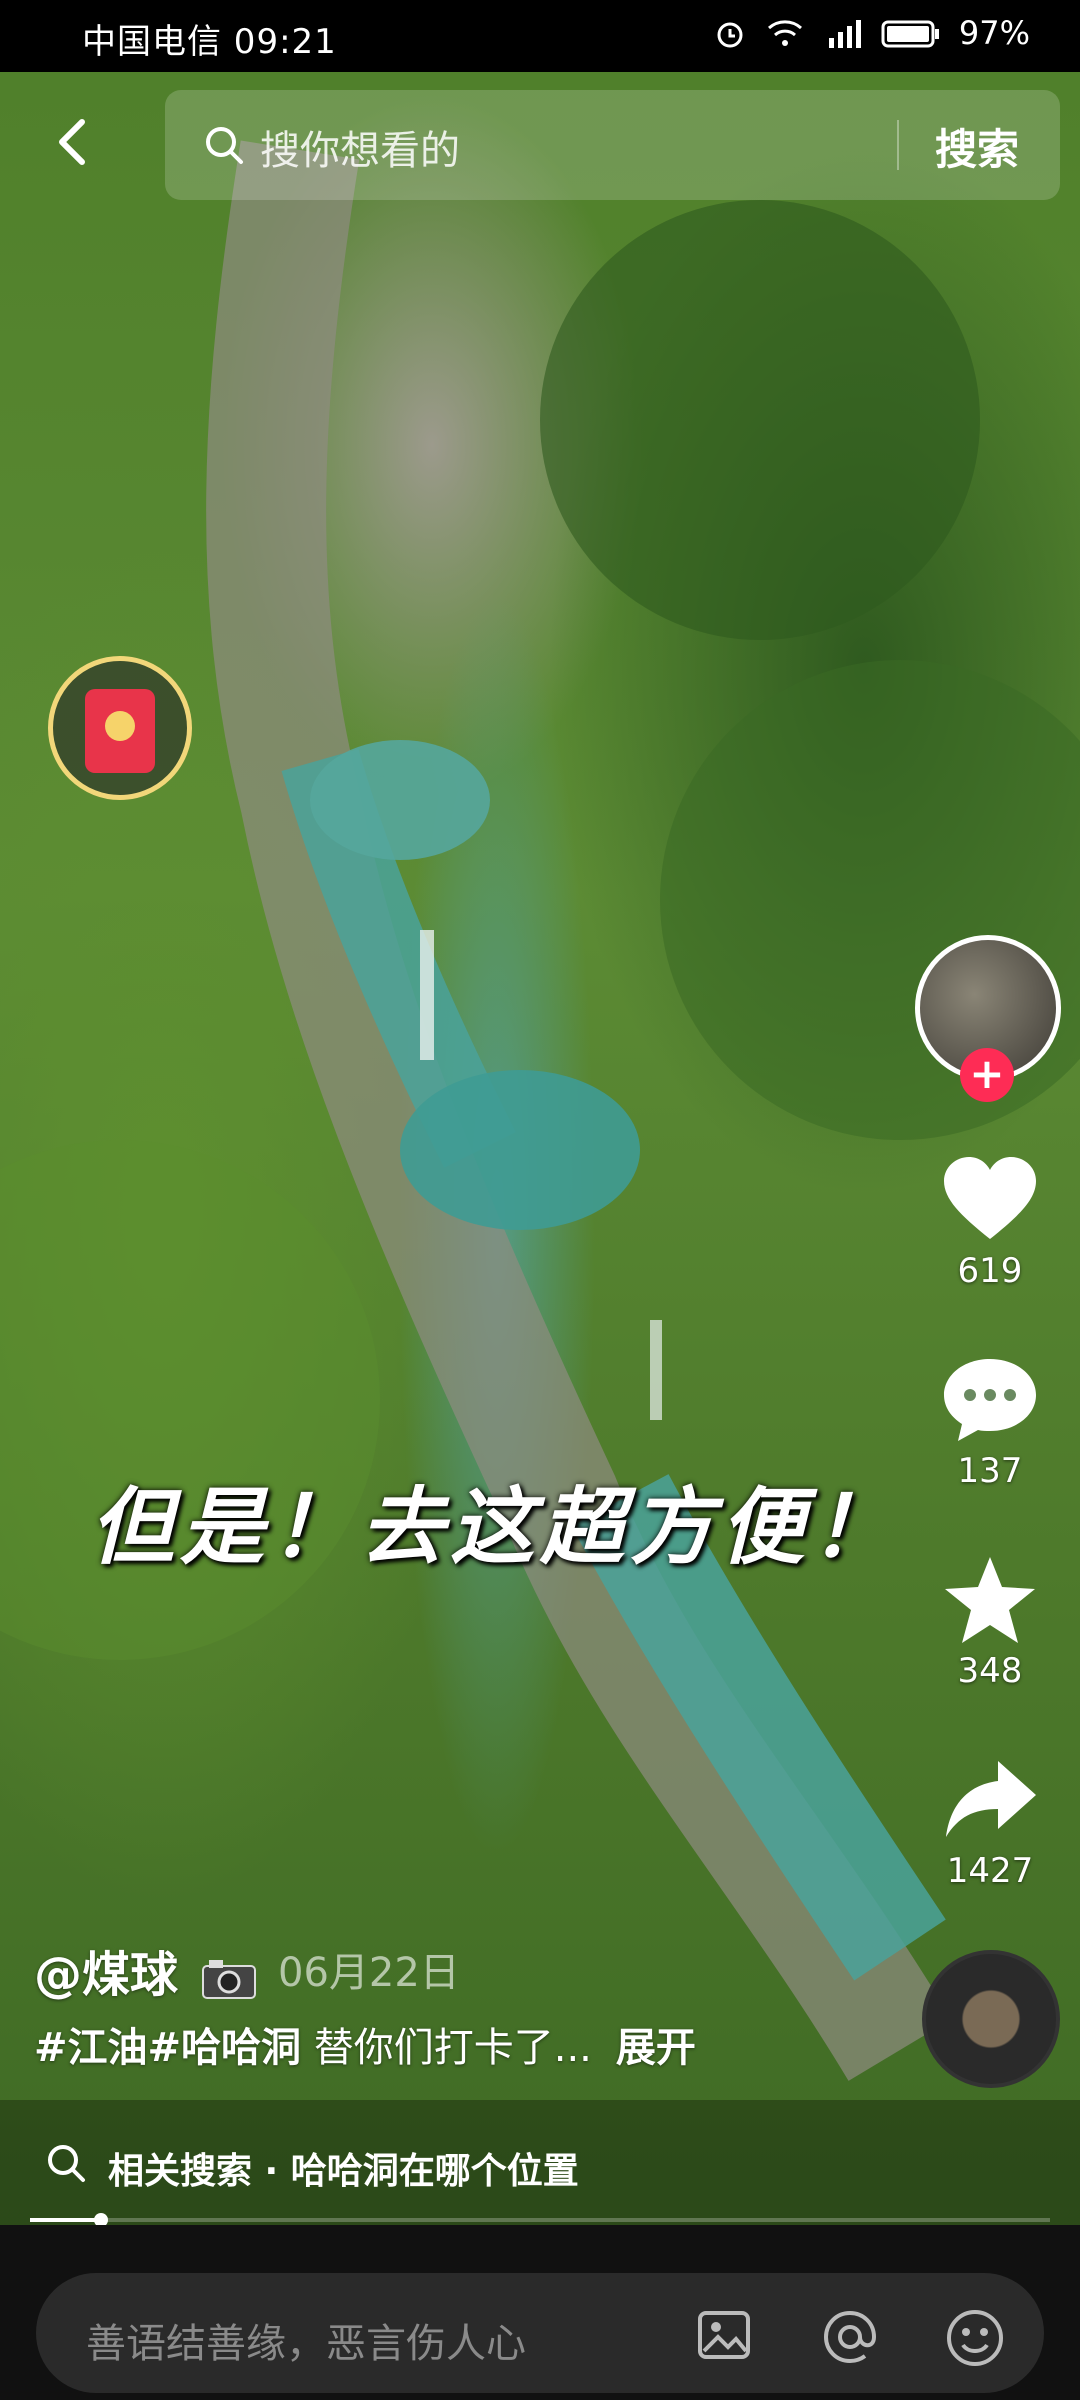 The width and height of the screenshot is (1080, 2400). I want to click on favorite-button: 348, so click(990, 1623).